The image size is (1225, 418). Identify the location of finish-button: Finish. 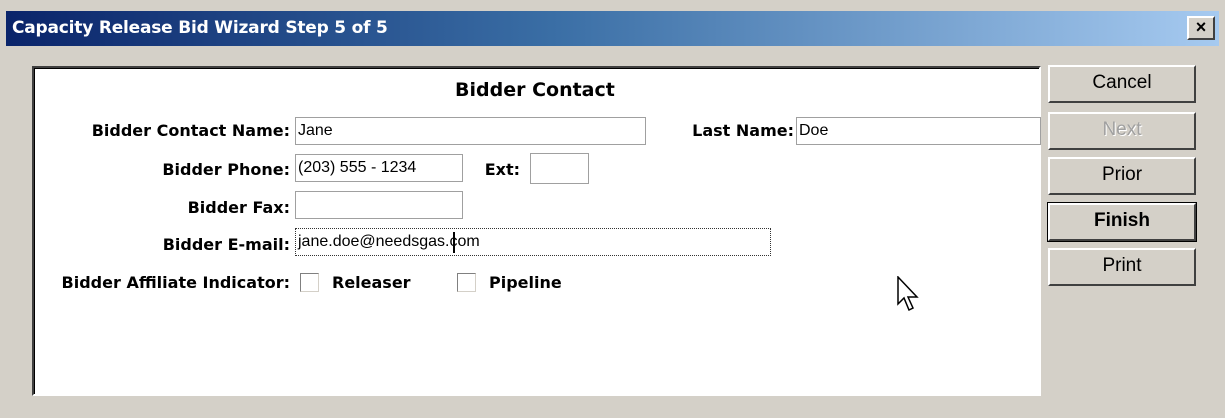
(1122, 222).